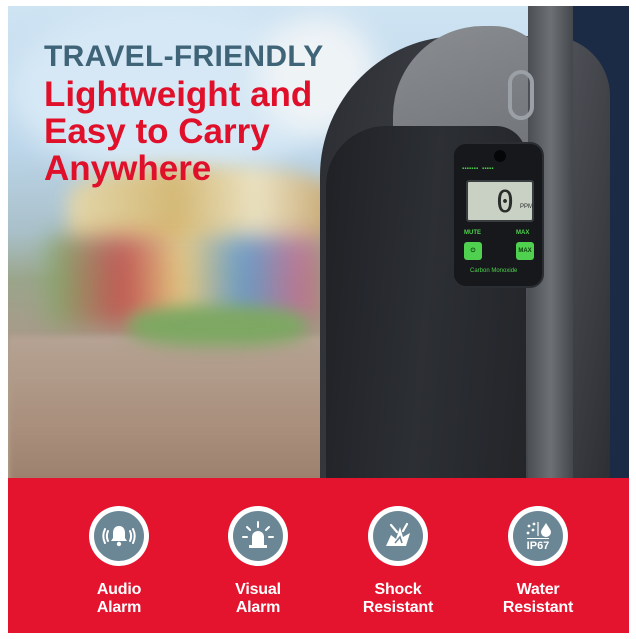  I want to click on audio-alarm-icon, so click(119, 536).